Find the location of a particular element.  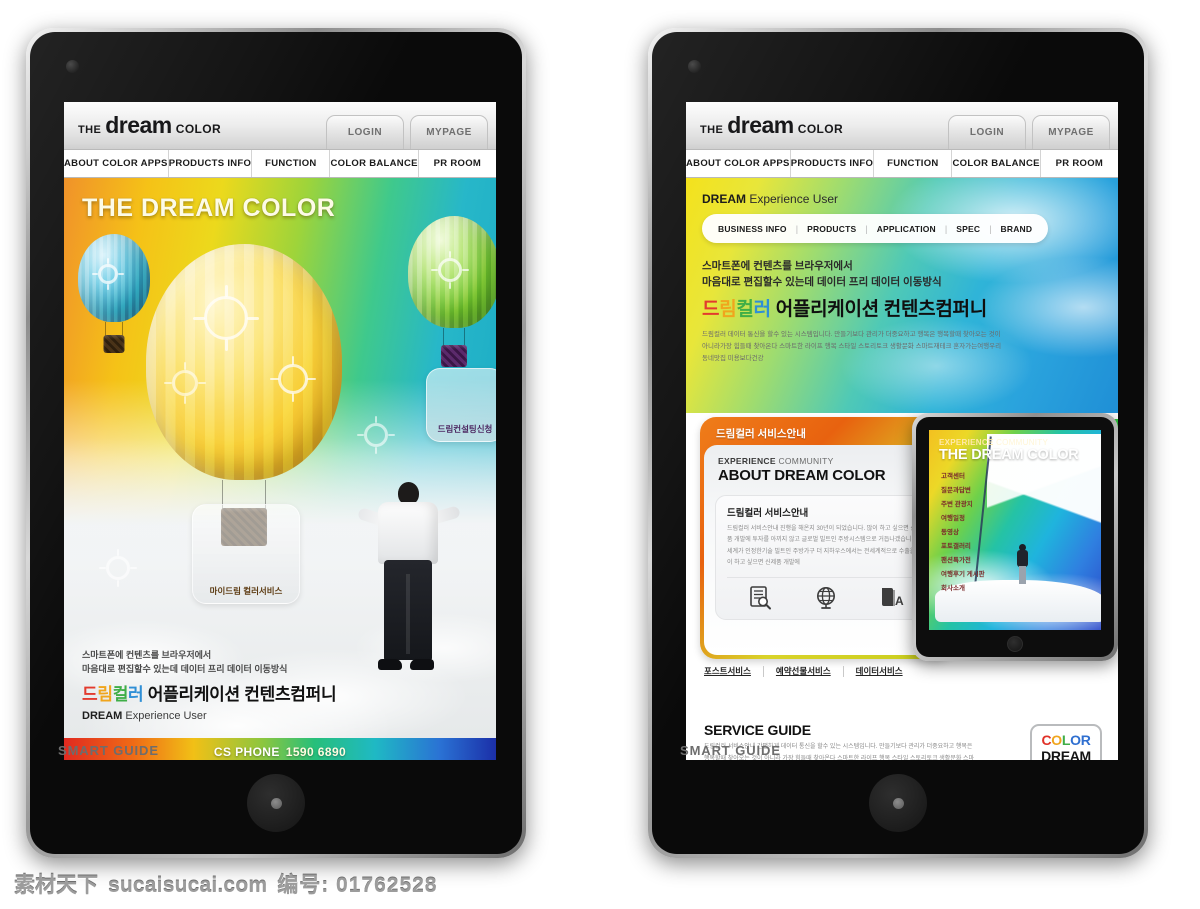

right-headline: 드림컬러 어플리케이션 컨텐츠컴퍼니 is located at coordinates (852, 307).